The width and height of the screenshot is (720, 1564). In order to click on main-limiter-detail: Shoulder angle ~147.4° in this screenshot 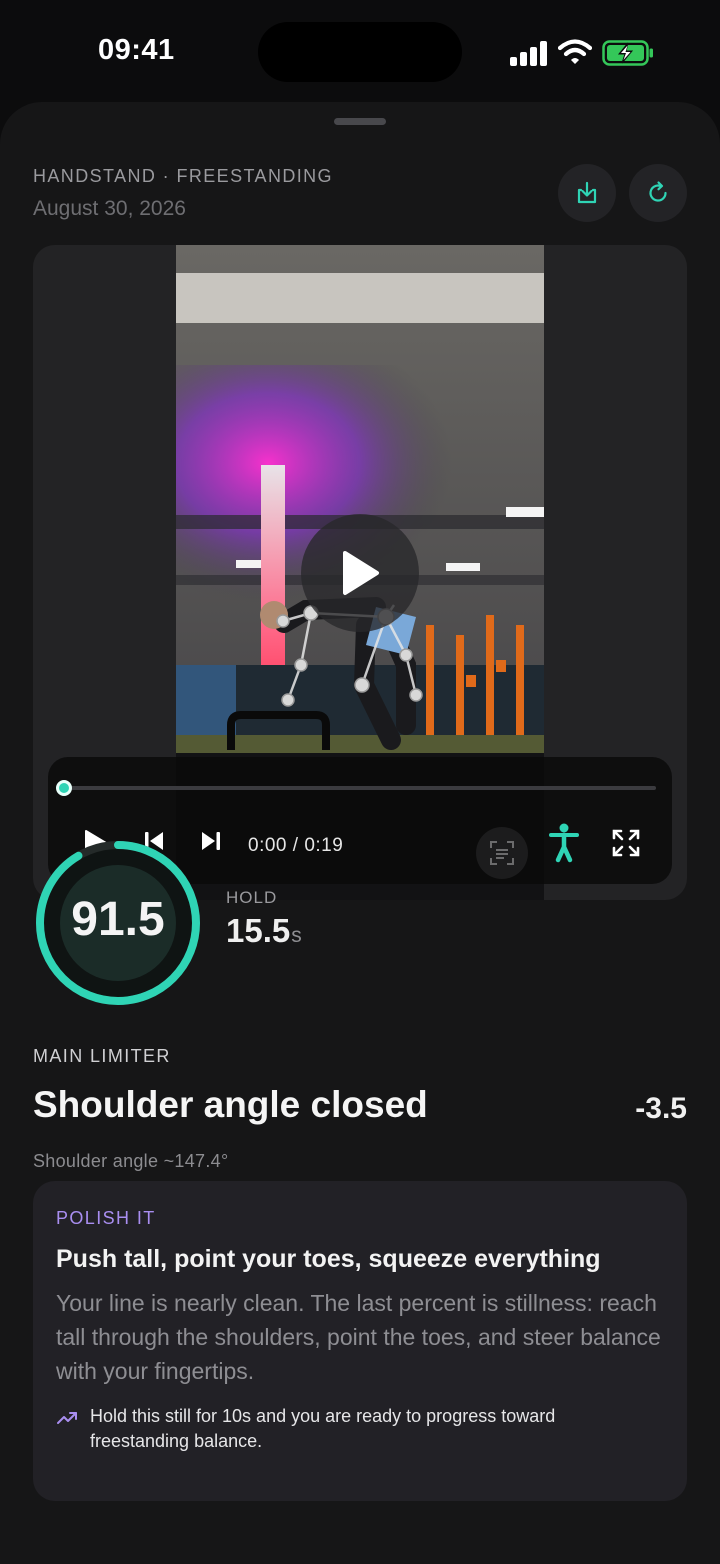, I will do `click(131, 1161)`.